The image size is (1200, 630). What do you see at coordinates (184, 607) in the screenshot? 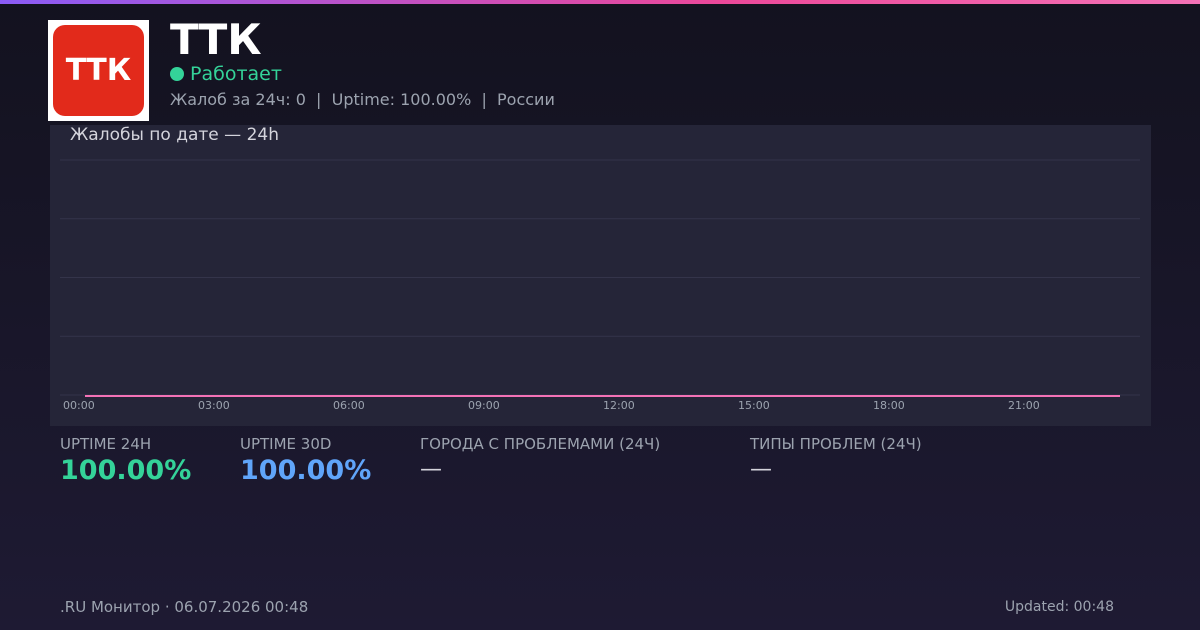
I see `footer-source: .RU Монитор · 06.07.2026 00:48` at bounding box center [184, 607].